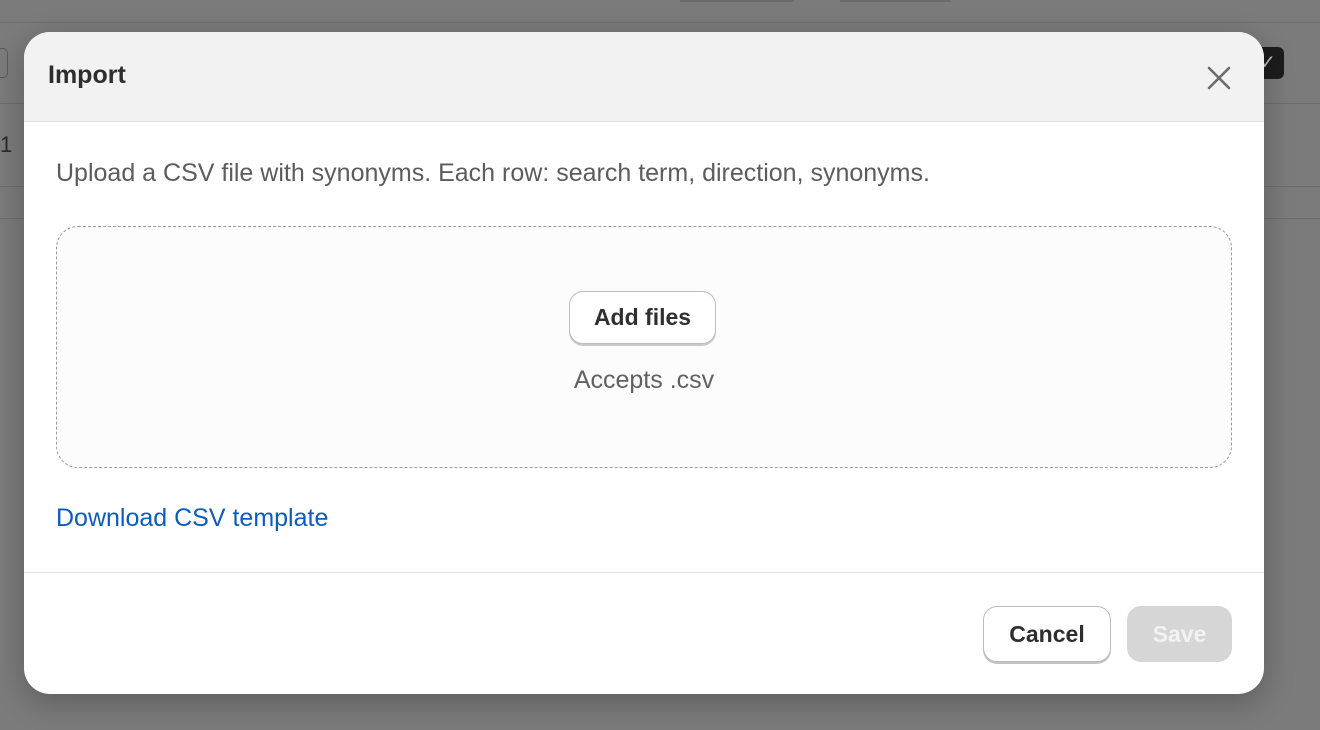 Image resolution: width=1320 pixels, height=730 pixels. What do you see at coordinates (4, 63) in the screenshot?
I see `background-checkbox` at bounding box center [4, 63].